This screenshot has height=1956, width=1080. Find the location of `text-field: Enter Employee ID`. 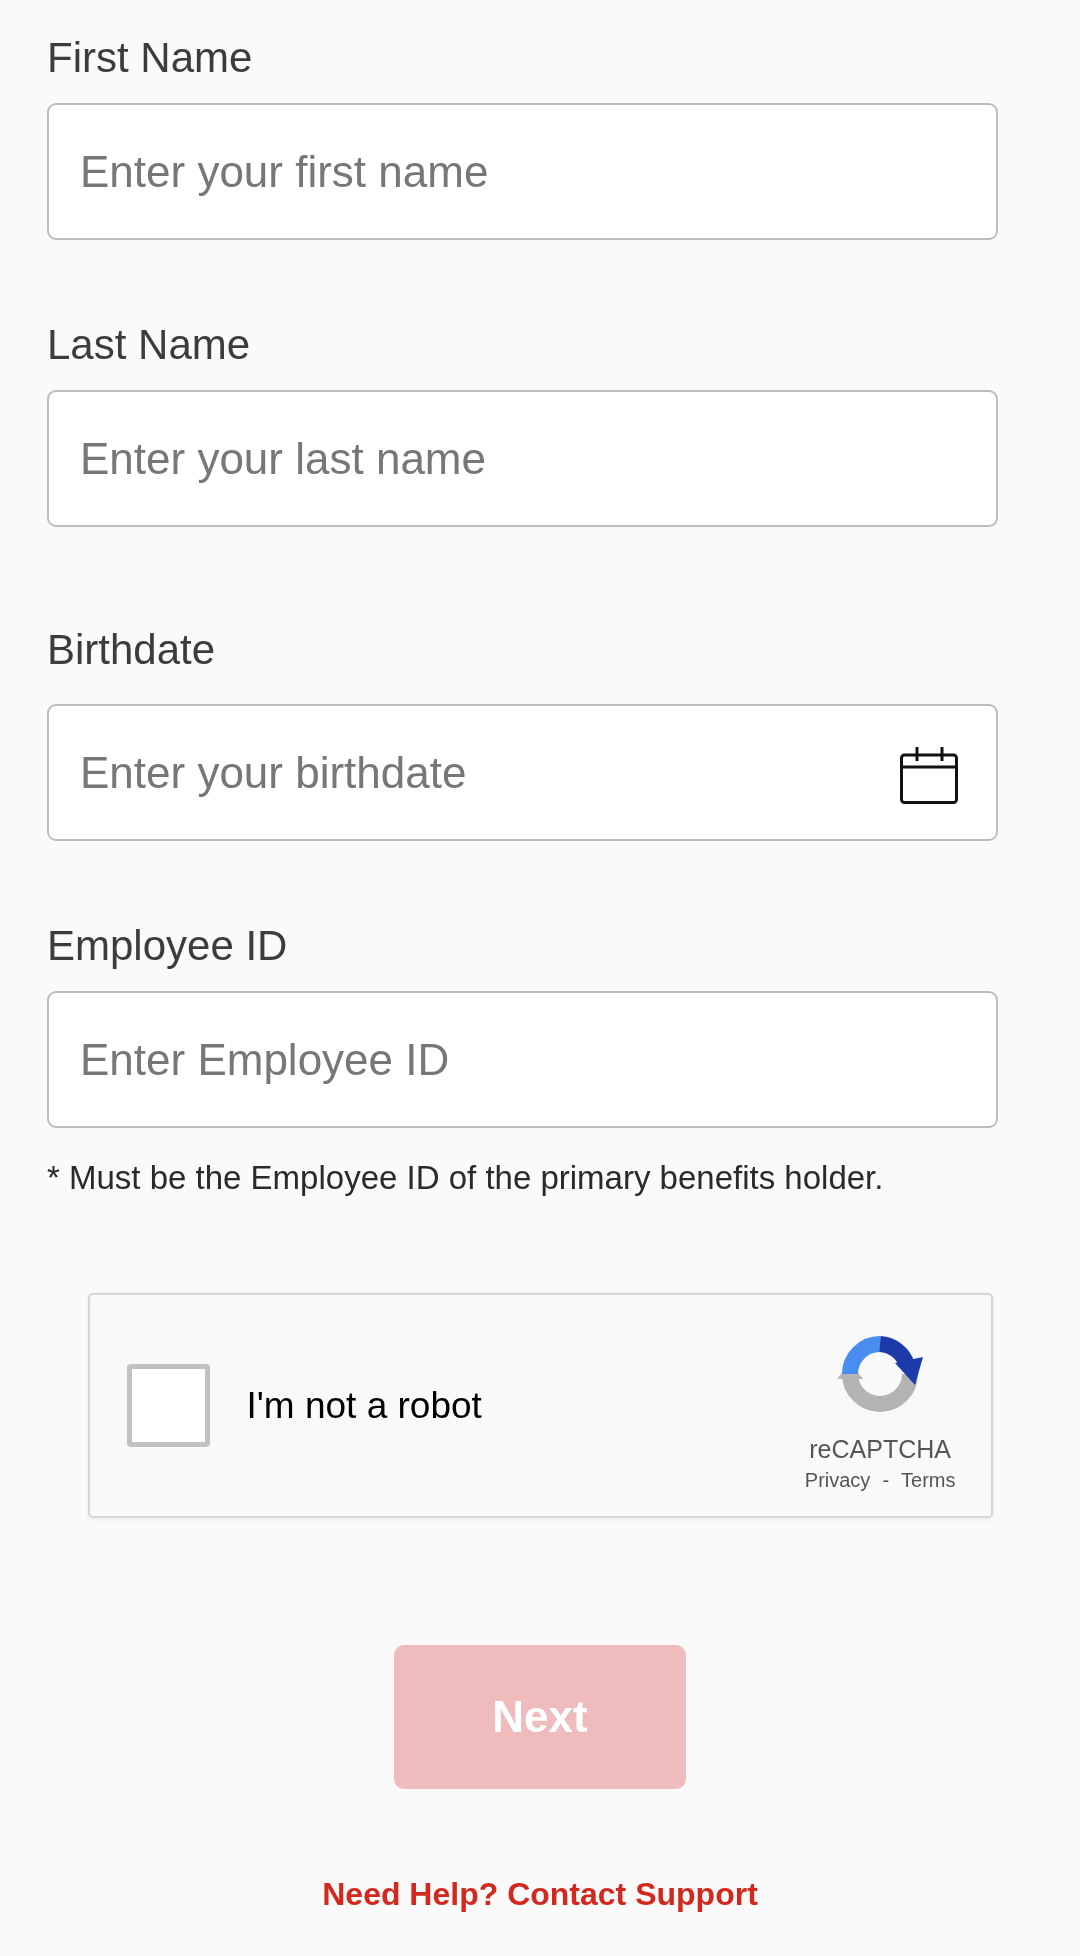

text-field: Enter Employee ID is located at coordinates (522, 1059).